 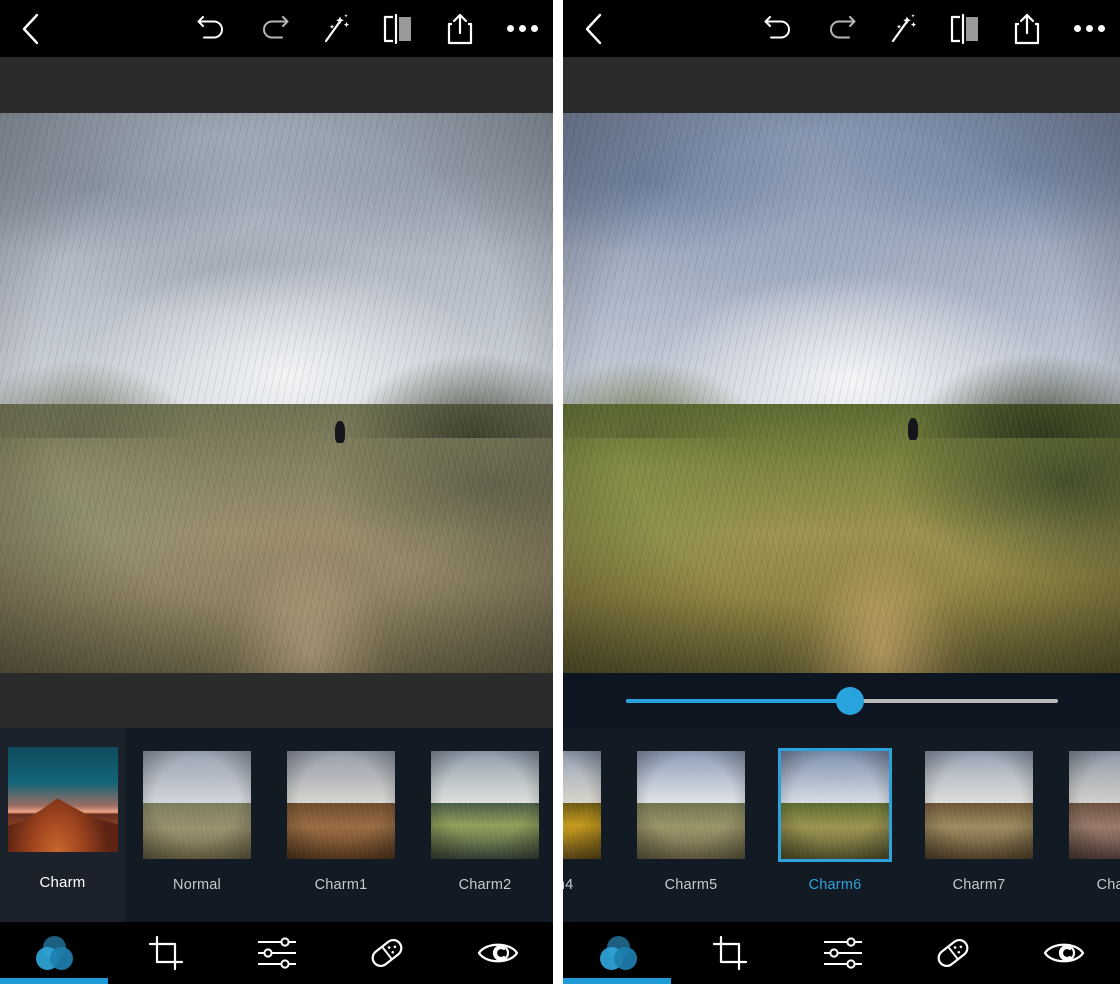 What do you see at coordinates (212, 28) in the screenshot?
I see `undo-button` at bounding box center [212, 28].